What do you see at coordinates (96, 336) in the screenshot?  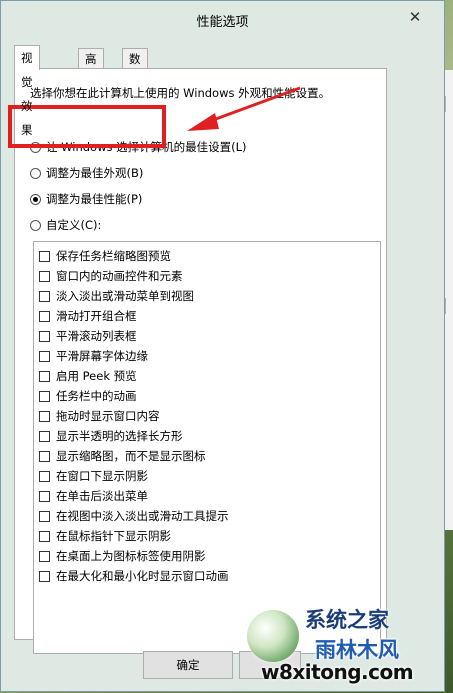 I see `visual-effect-label: 平滑滚动列表框` at bounding box center [96, 336].